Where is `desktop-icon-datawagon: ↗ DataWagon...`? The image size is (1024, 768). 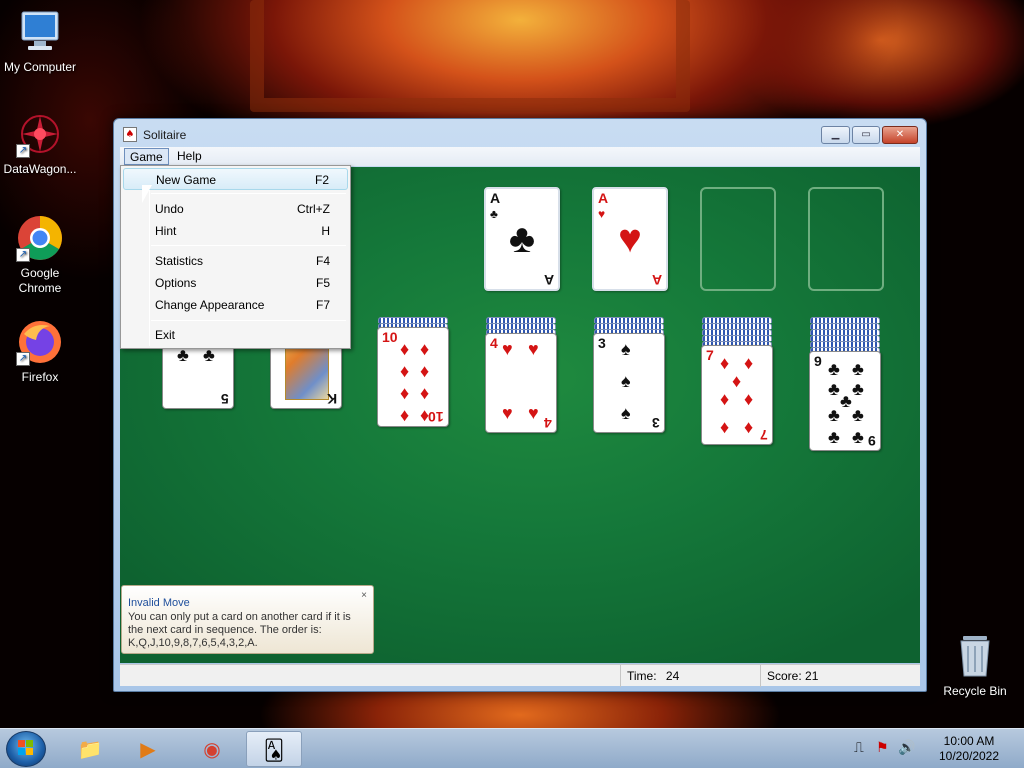 desktop-icon-datawagon: ↗ DataWagon... is located at coordinates (40, 143).